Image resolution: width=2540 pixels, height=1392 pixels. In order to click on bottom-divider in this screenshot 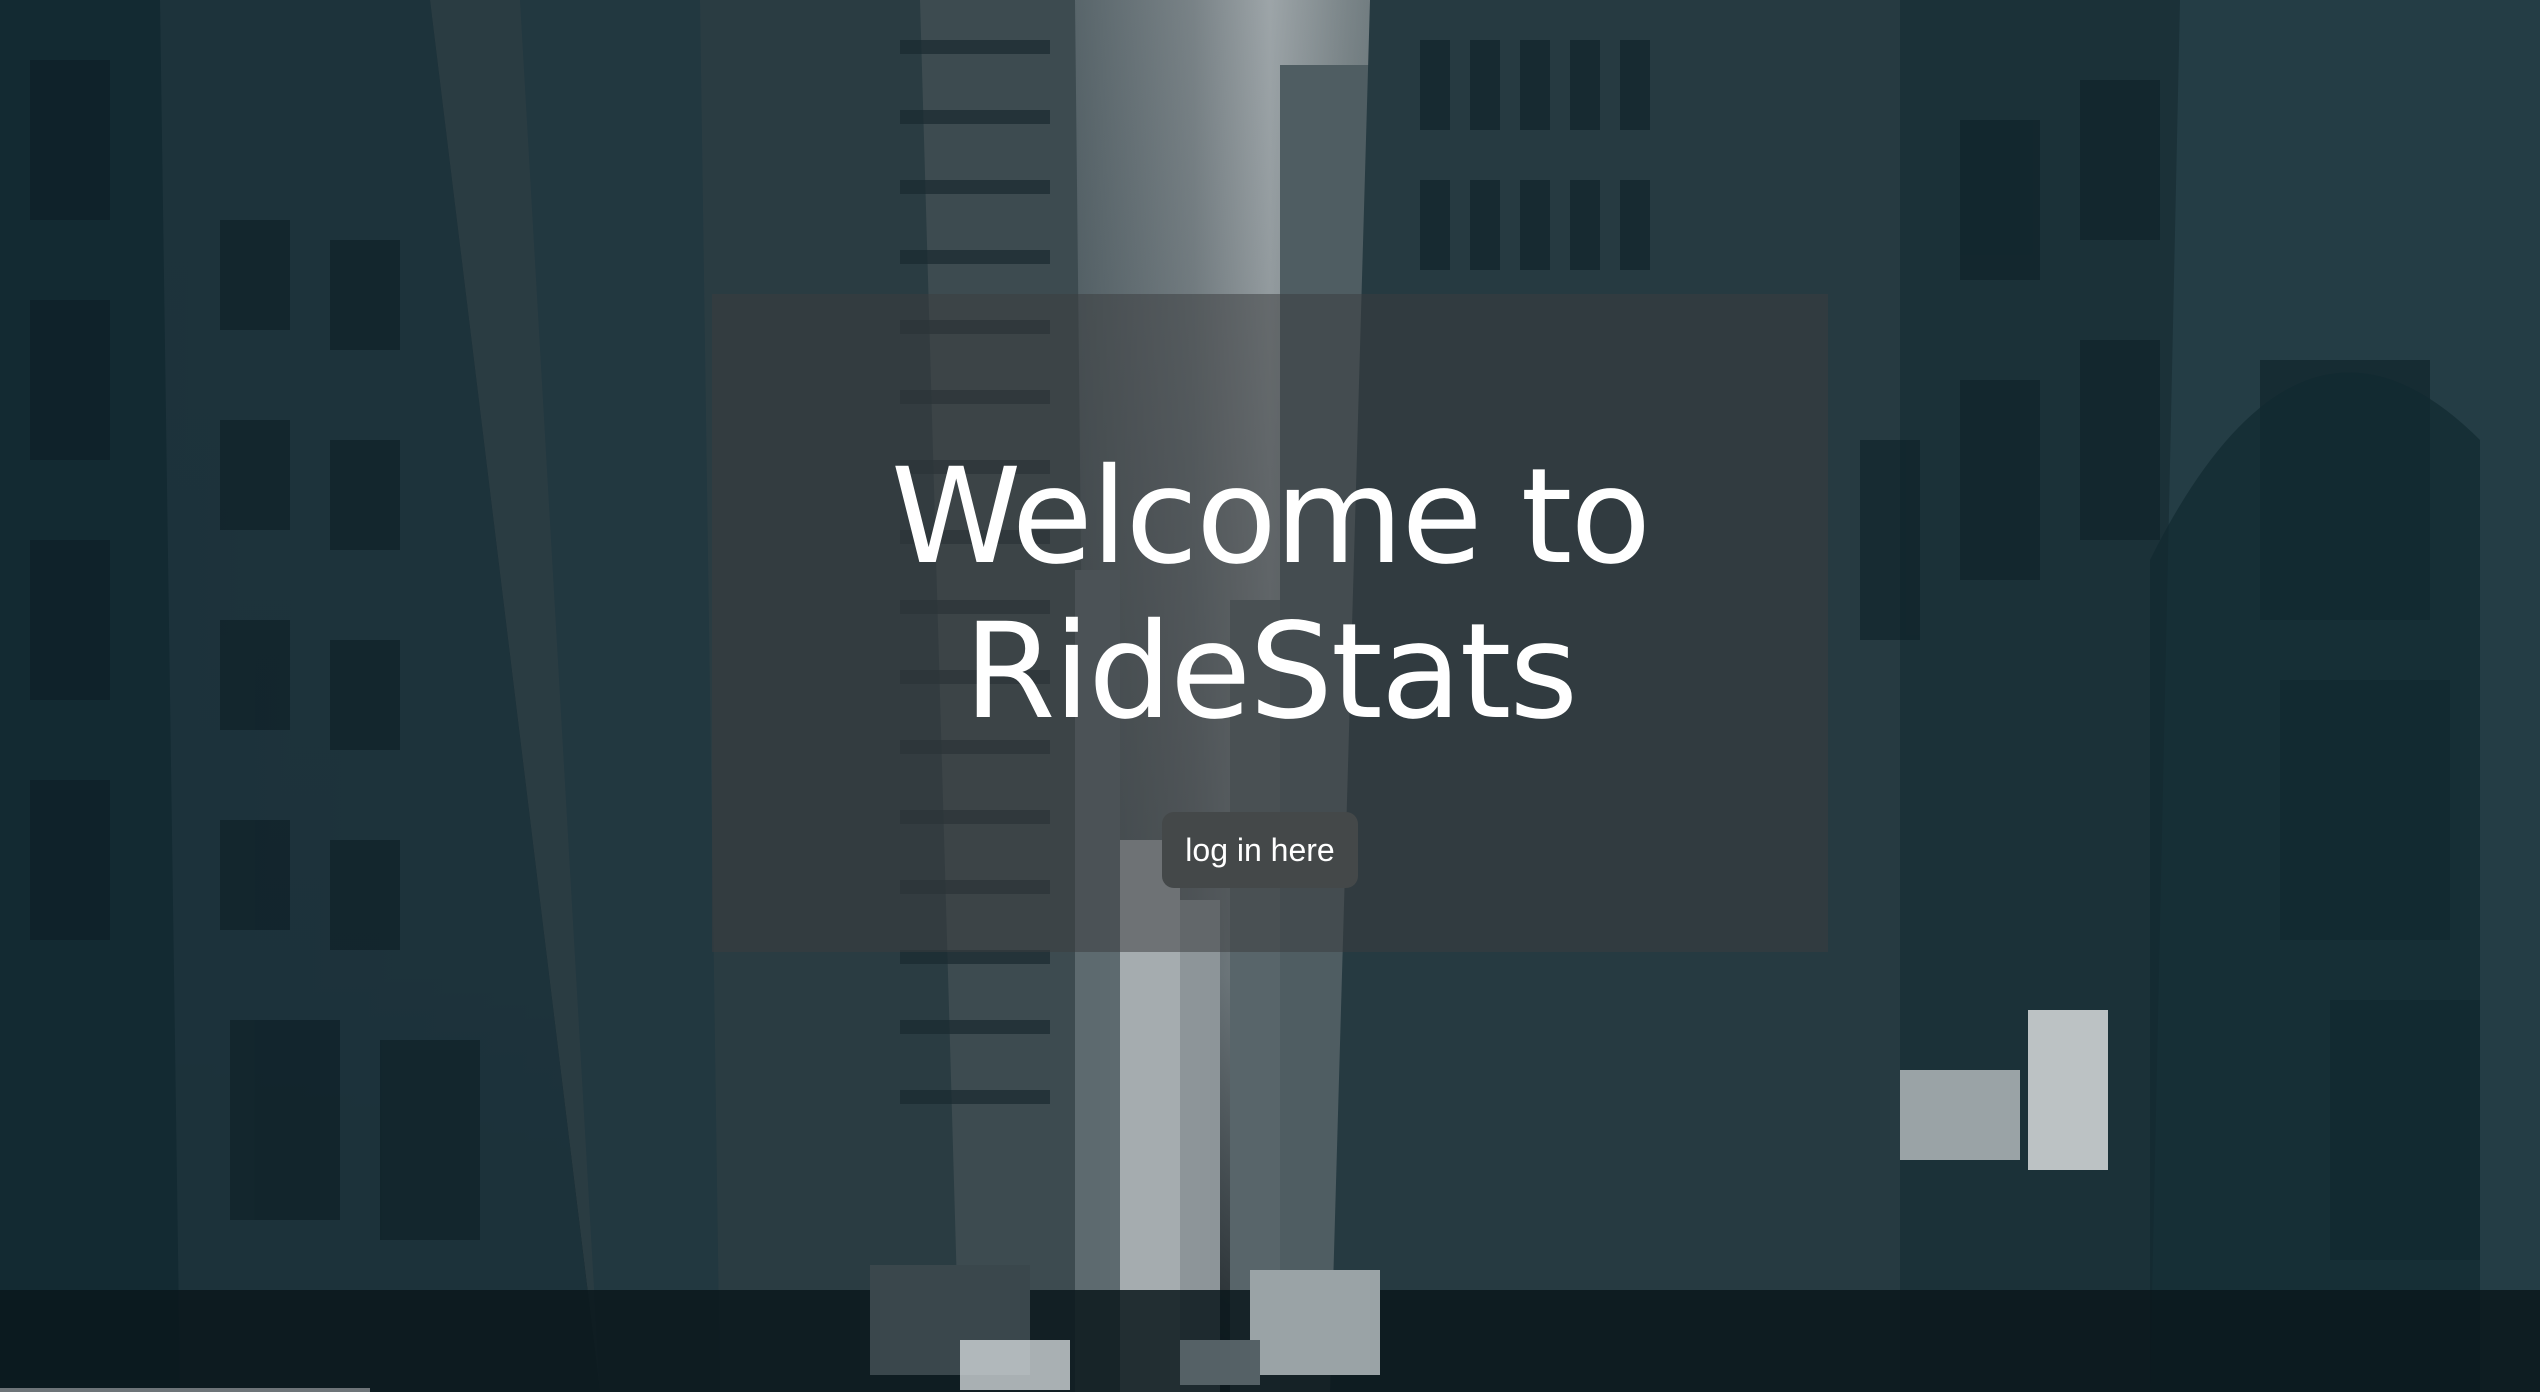, I will do `click(185, 1390)`.